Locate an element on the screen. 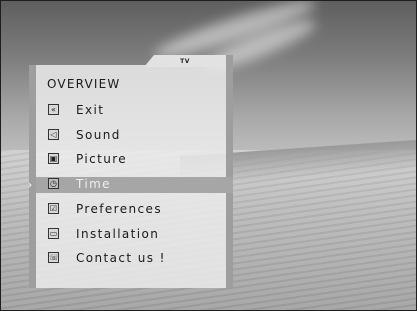  menu-item-label: Preferences is located at coordinates (119, 209).